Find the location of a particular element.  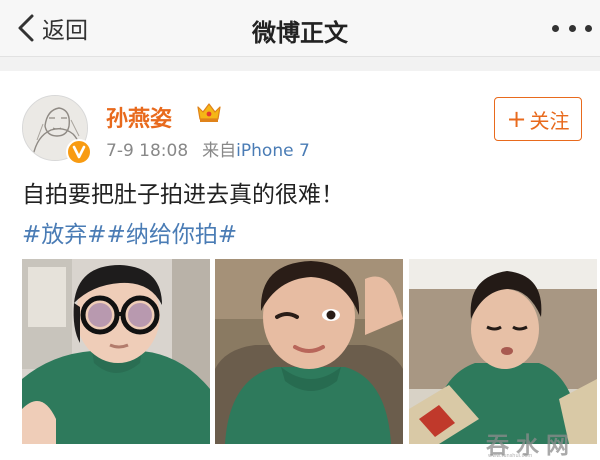

follow-label: 关注 is located at coordinates (549, 120).